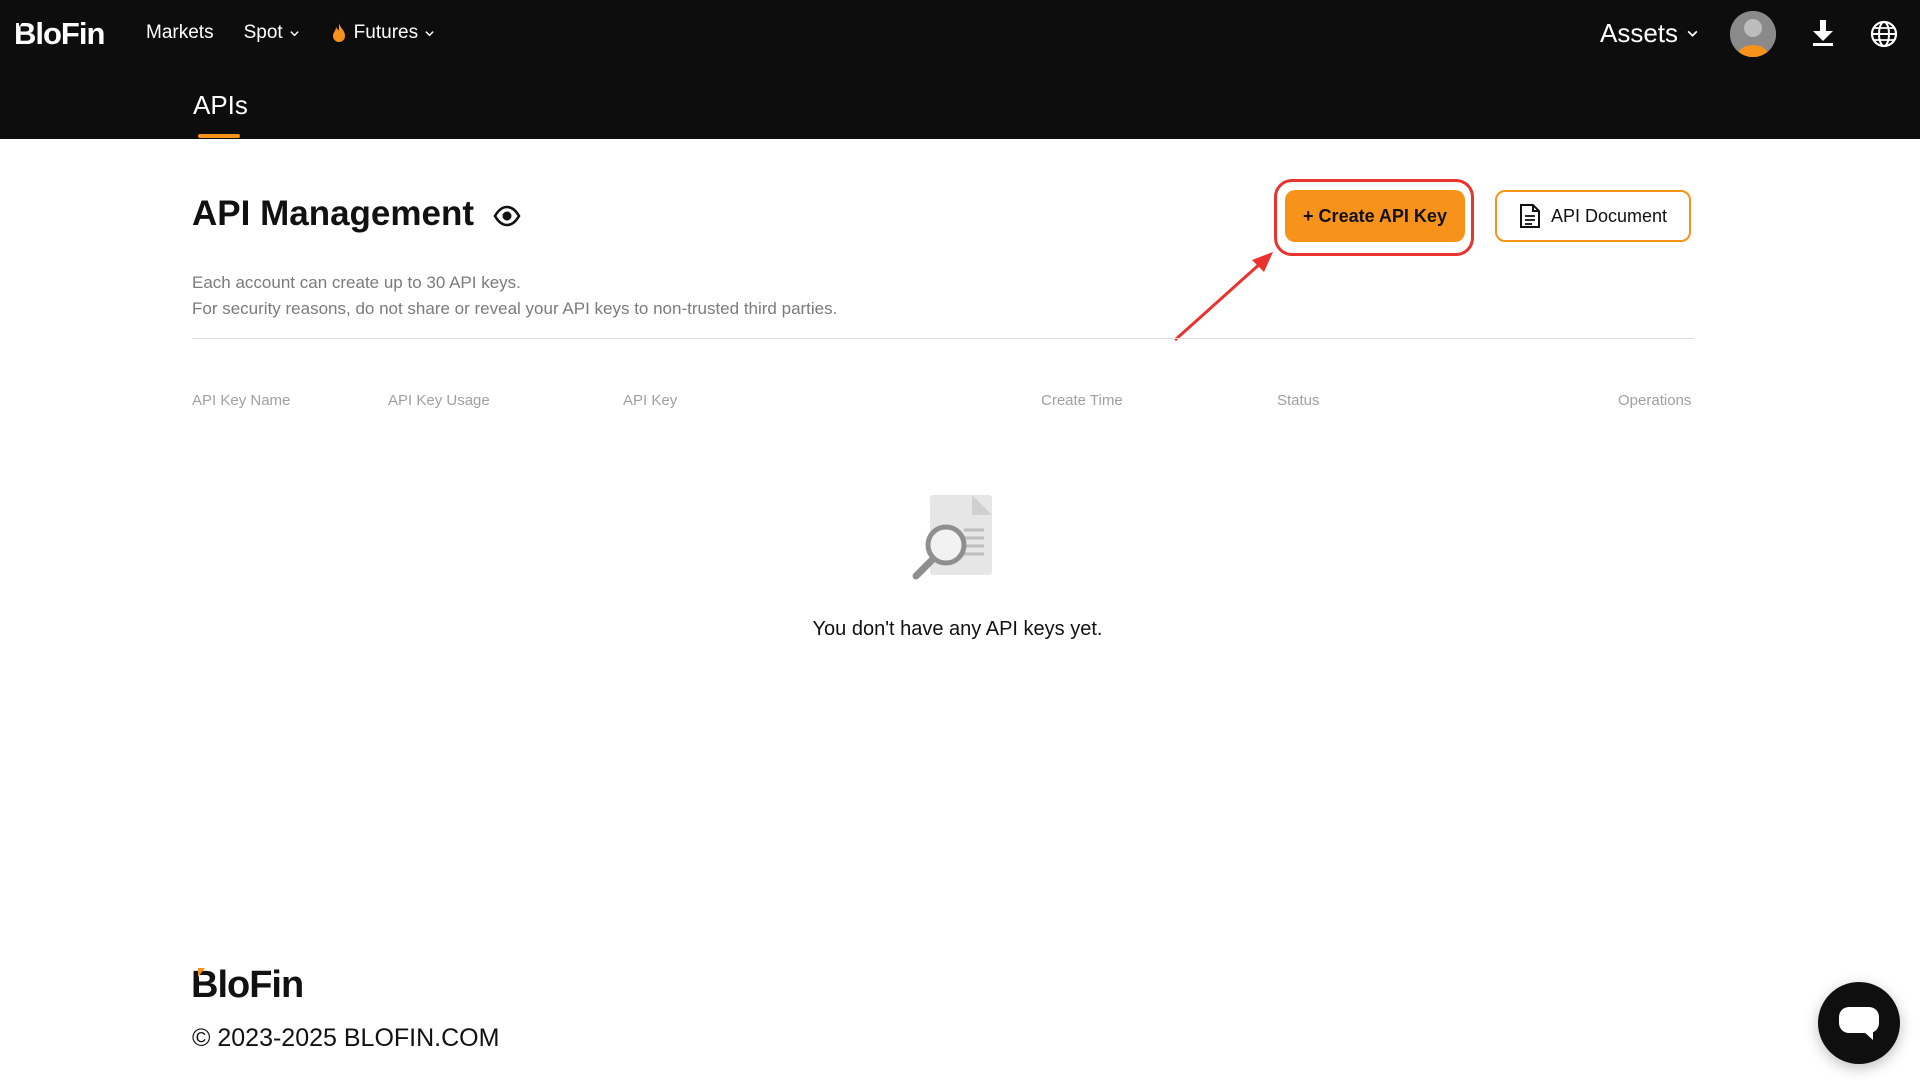 The image size is (1920, 1080). What do you see at coordinates (338, 32) in the screenshot?
I see `flame-icon` at bounding box center [338, 32].